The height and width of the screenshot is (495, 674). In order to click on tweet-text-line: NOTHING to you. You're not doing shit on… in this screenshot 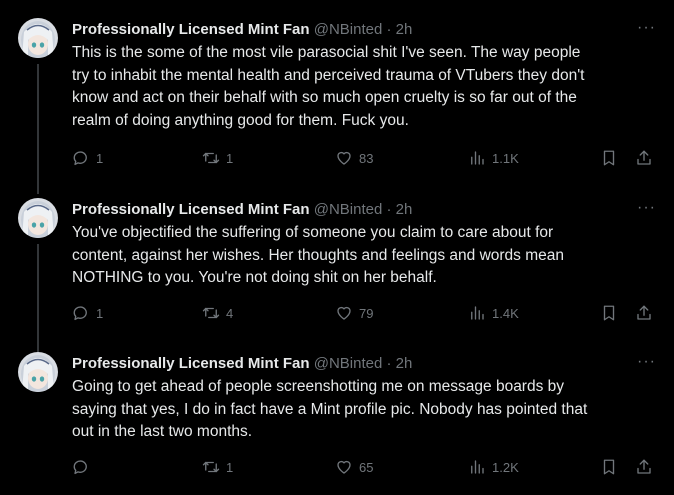, I will do `click(254, 277)`.